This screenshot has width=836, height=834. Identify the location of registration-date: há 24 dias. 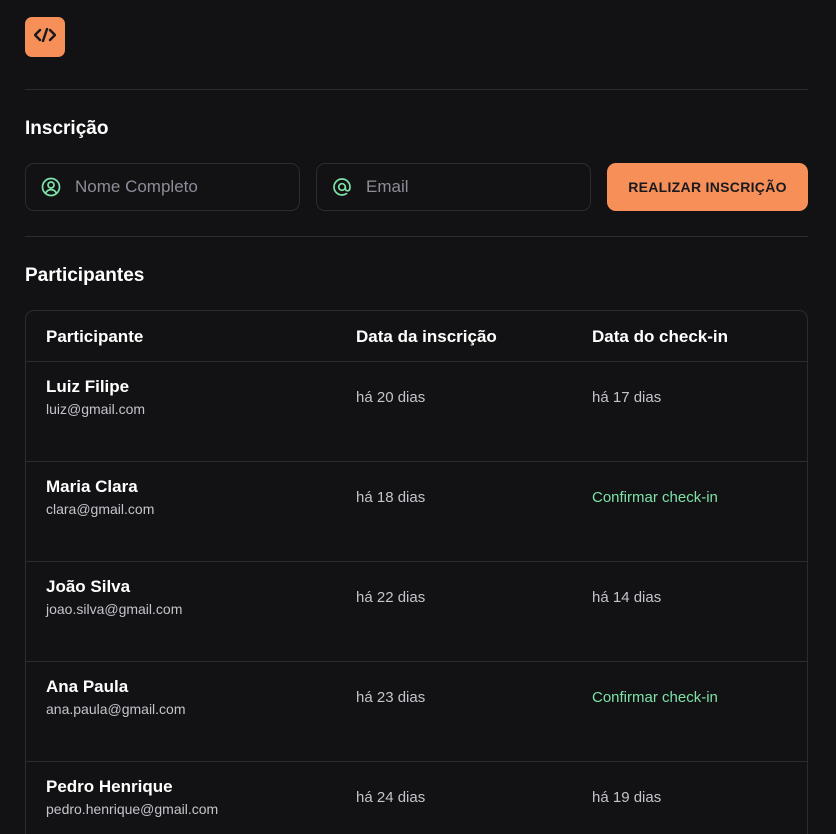
(391, 797).